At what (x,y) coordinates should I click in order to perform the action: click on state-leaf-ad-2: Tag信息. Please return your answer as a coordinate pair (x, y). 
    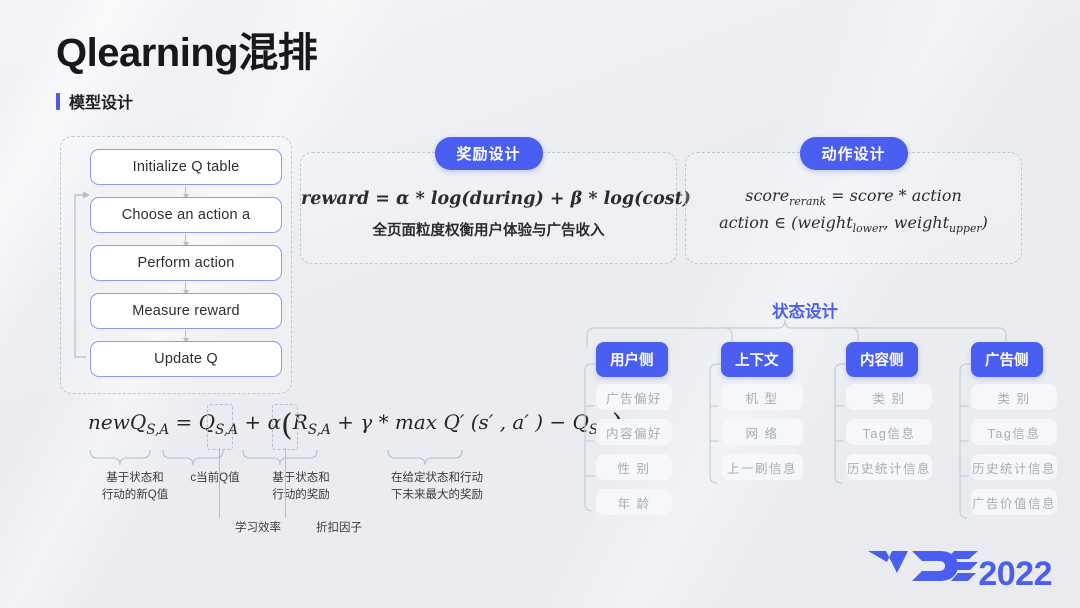
    Looking at the image, I should click on (1014, 432).